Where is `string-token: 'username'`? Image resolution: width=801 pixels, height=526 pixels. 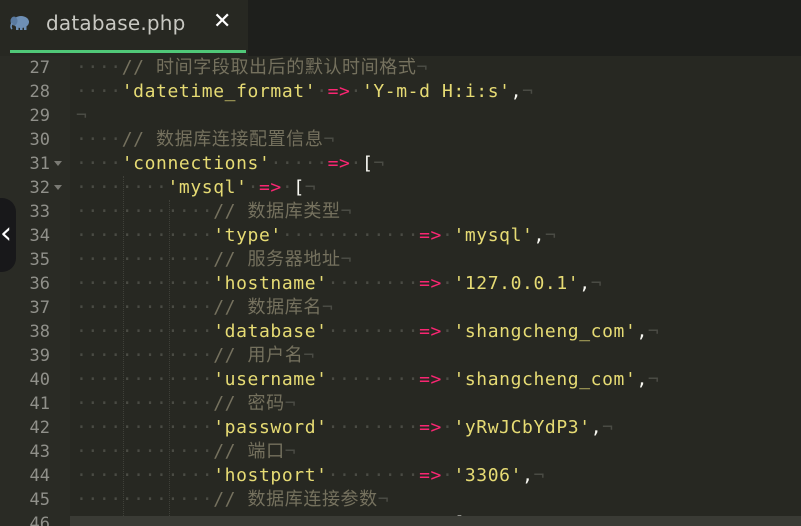
string-token: 'username' is located at coordinates (270, 379).